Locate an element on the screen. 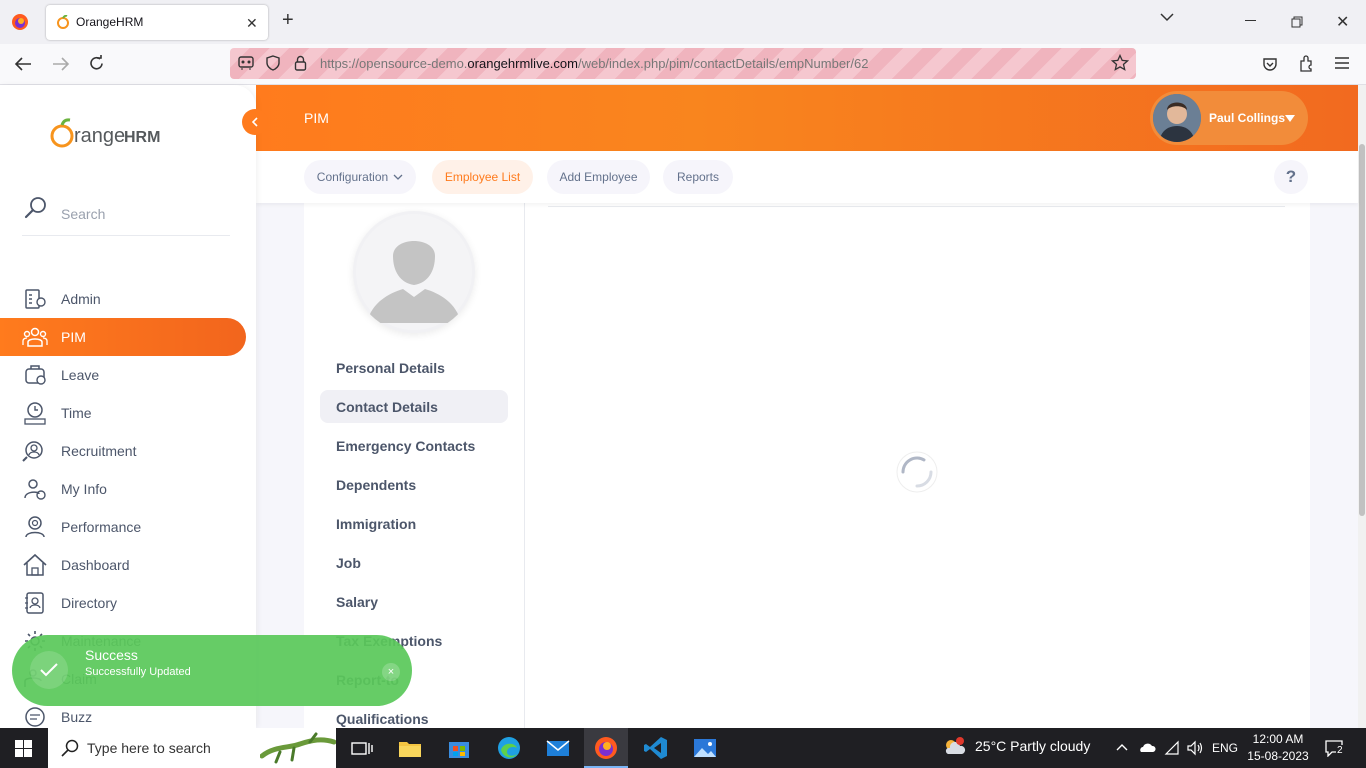  forward-icon is located at coordinates (61, 64).